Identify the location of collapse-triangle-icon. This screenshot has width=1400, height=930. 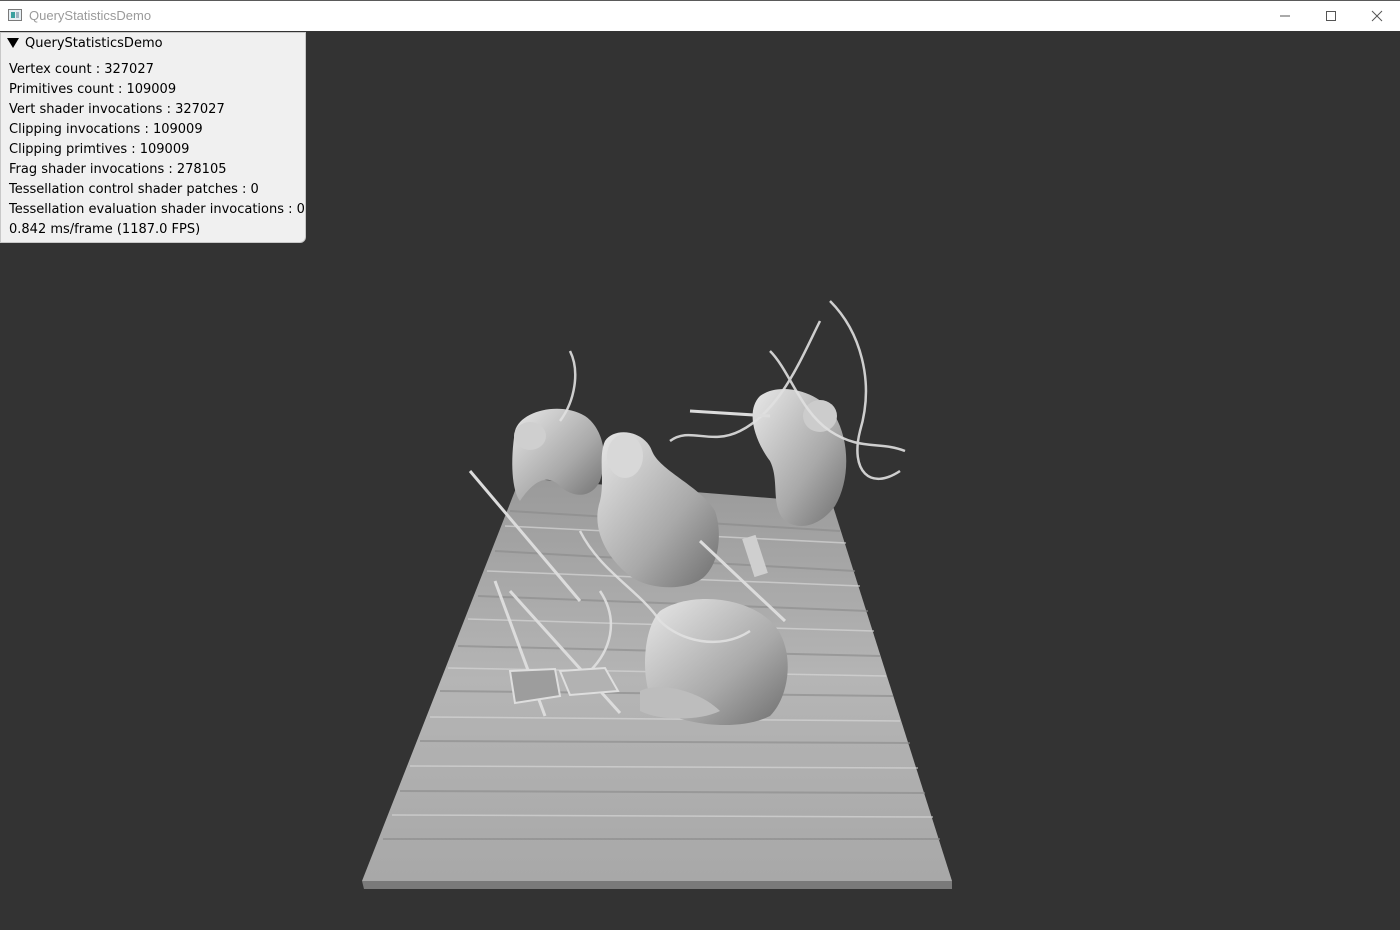
(13, 43).